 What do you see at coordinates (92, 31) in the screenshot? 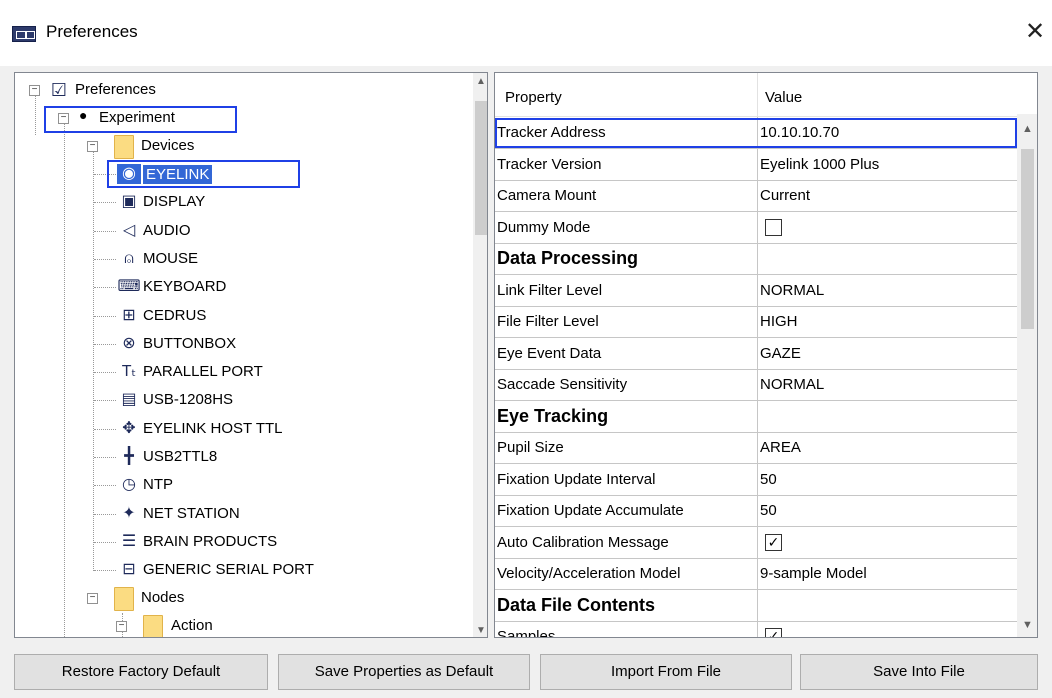
I see `window-title: Preferences` at bounding box center [92, 31].